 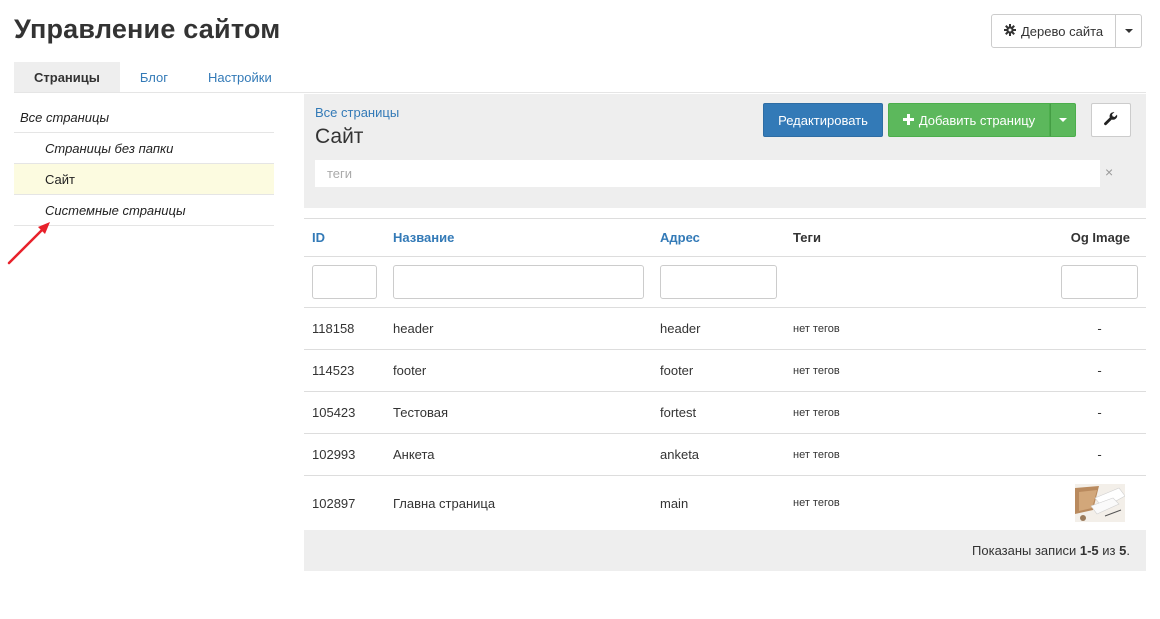 What do you see at coordinates (144, 179) in the screenshot?
I see `sidebar-item-site: Сайт` at bounding box center [144, 179].